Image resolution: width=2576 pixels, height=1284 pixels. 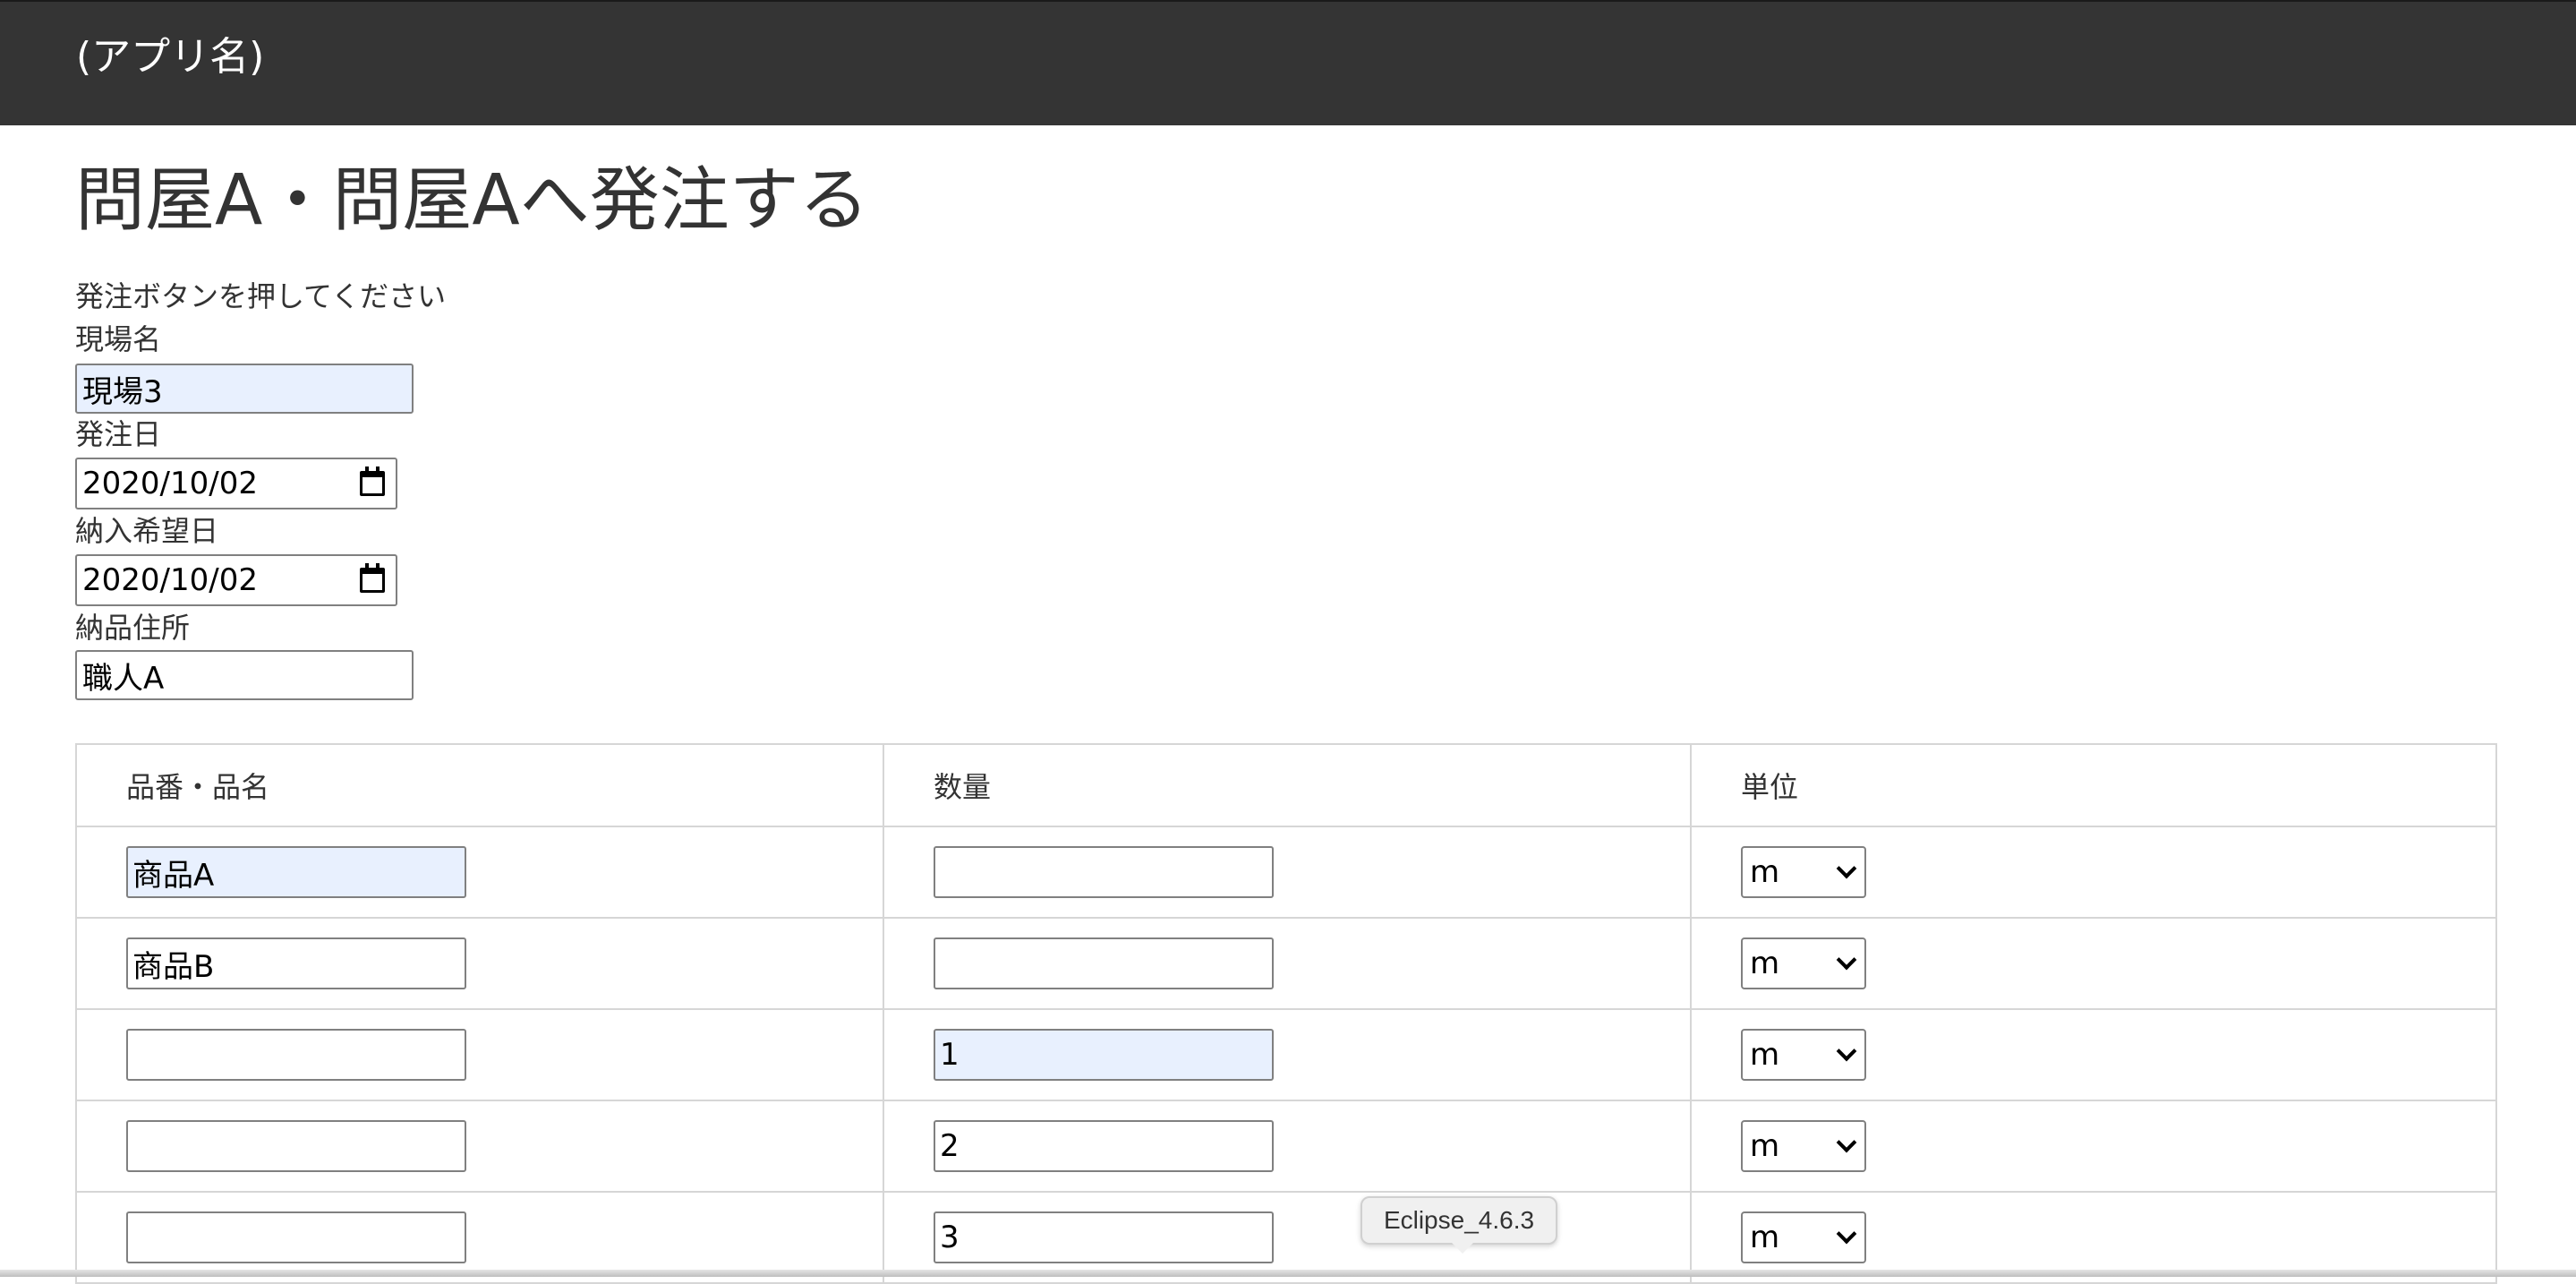 I want to click on delivery-address-value: 職人A, so click(x=123, y=678).